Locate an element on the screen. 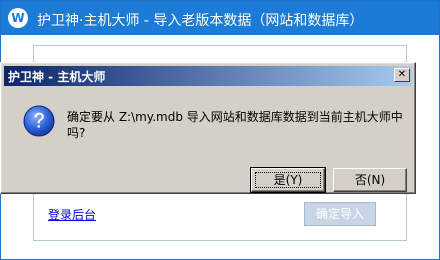 The image size is (440, 260). dialog-message: 确定要从 Z:\my.mdb 导入网站和数据库数据到当前主机大师中吗? is located at coordinates (235, 125).